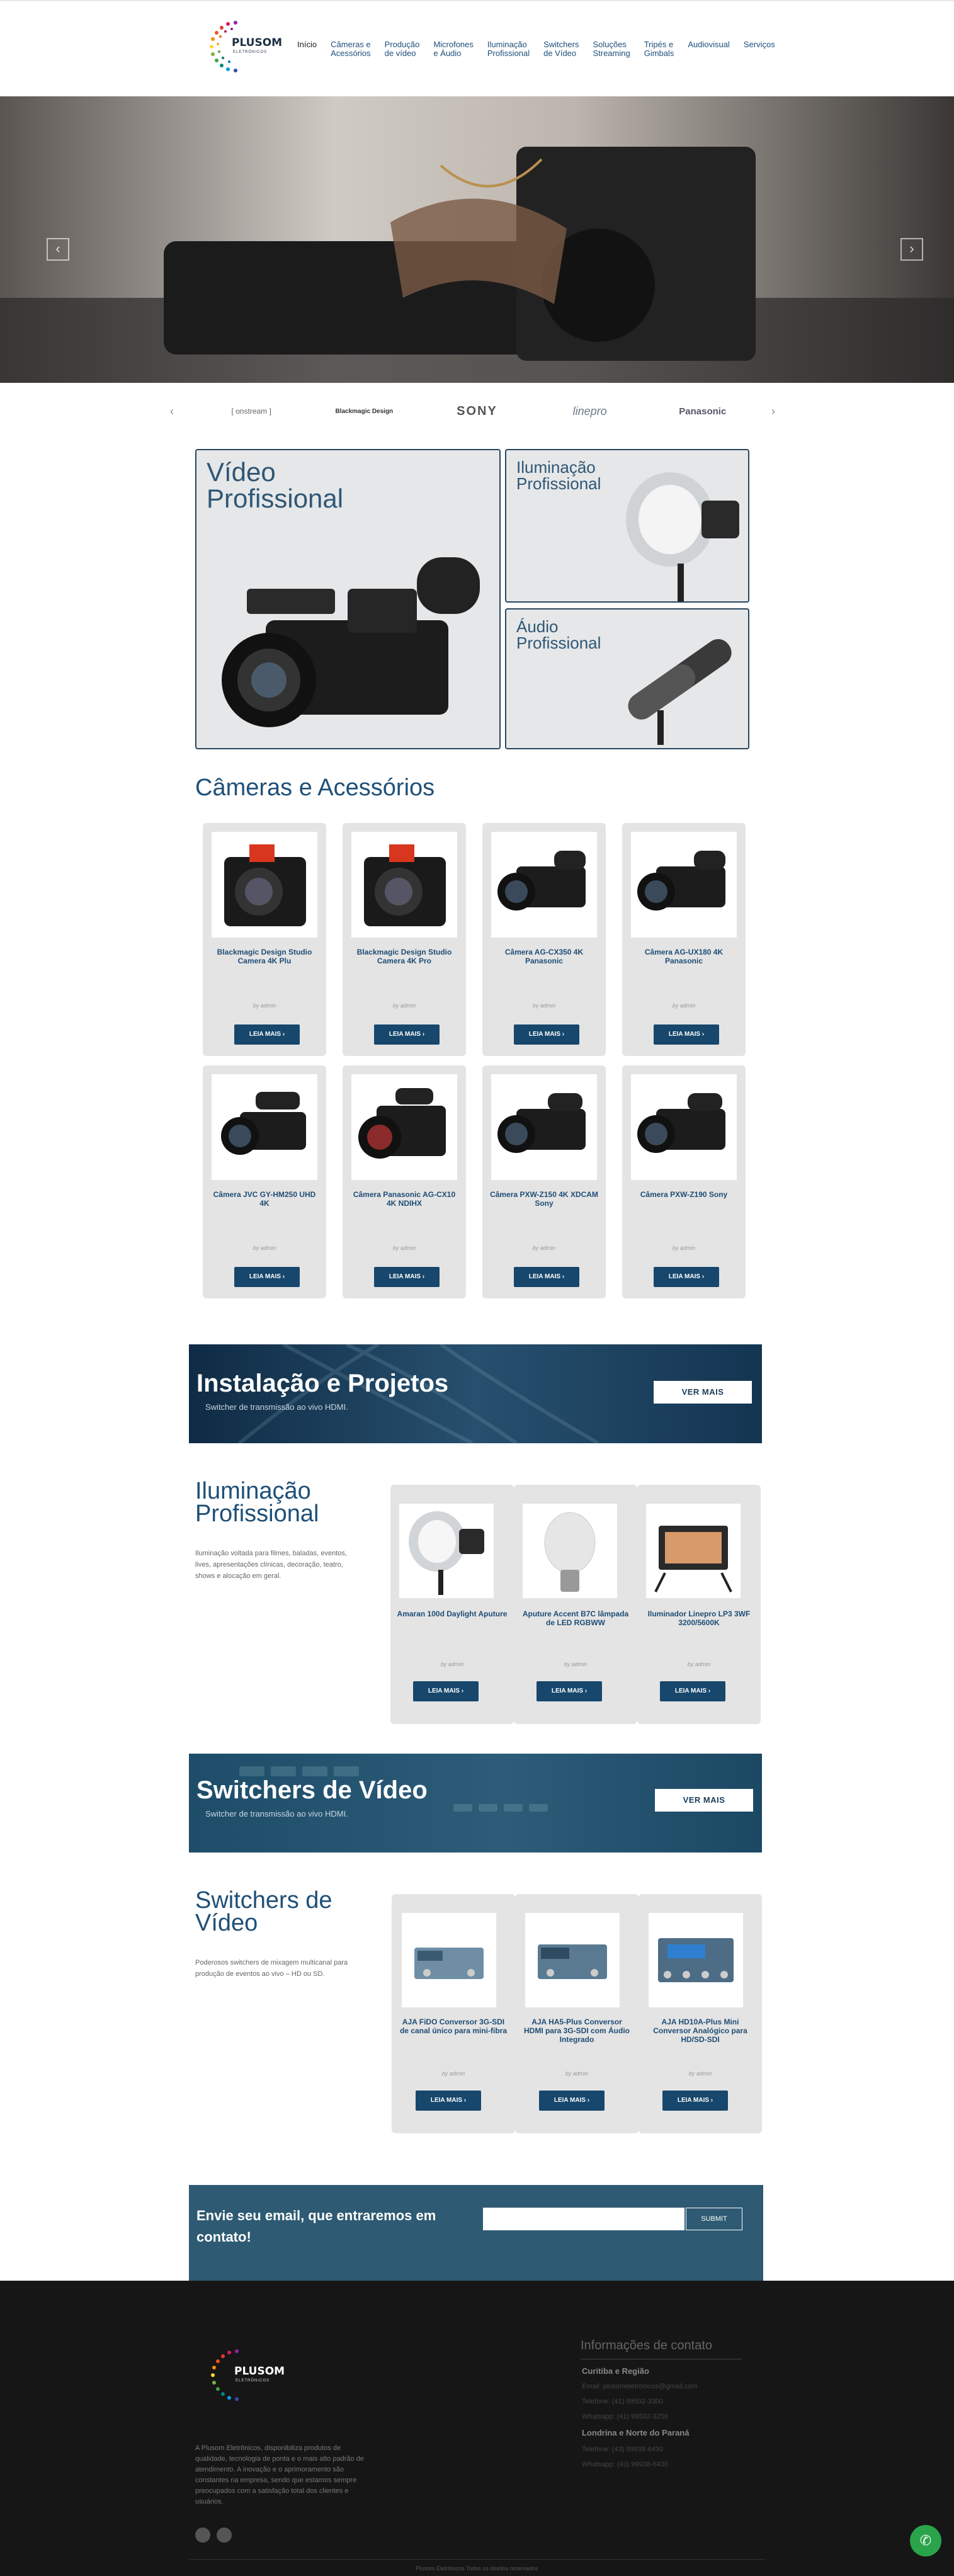  I want to click on phone-icon: ✆, so click(925, 2540).